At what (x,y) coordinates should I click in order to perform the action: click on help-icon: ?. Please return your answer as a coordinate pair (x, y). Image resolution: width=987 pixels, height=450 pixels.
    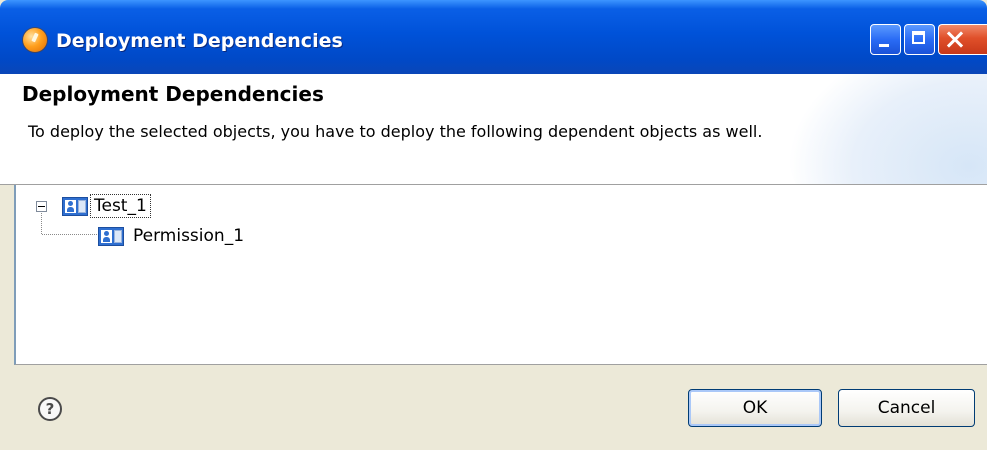
    Looking at the image, I should click on (50, 409).